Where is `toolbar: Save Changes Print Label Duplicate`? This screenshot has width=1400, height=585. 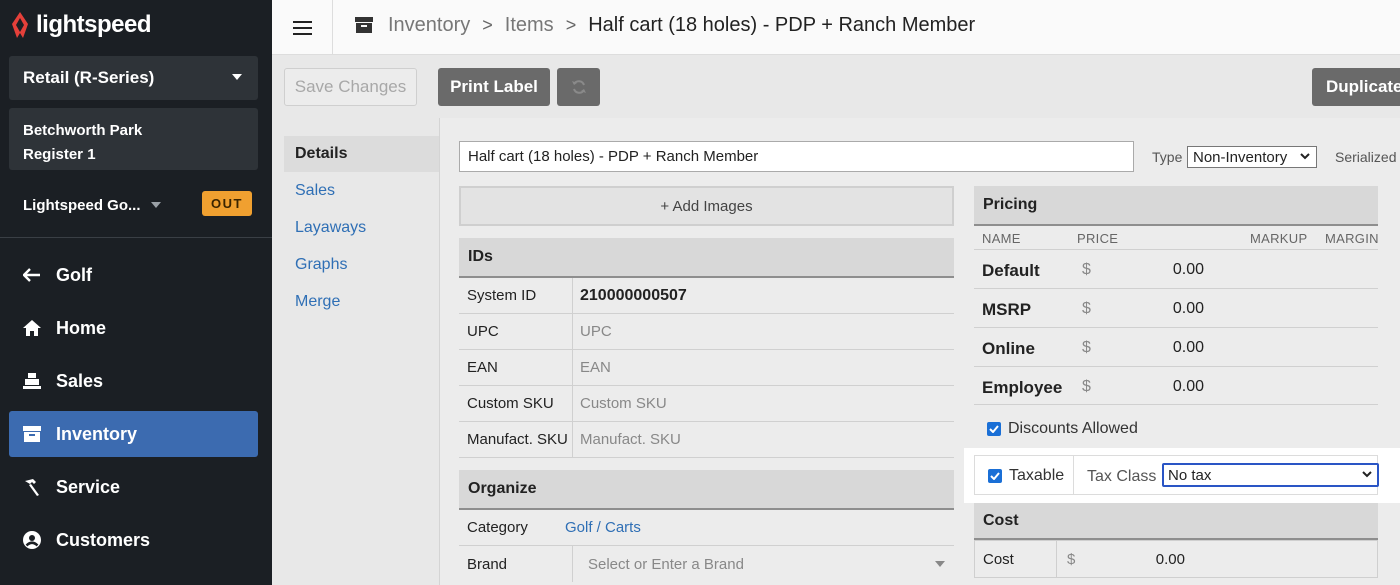
toolbar: Save Changes Print Label Duplicate is located at coordinates (836, 86).